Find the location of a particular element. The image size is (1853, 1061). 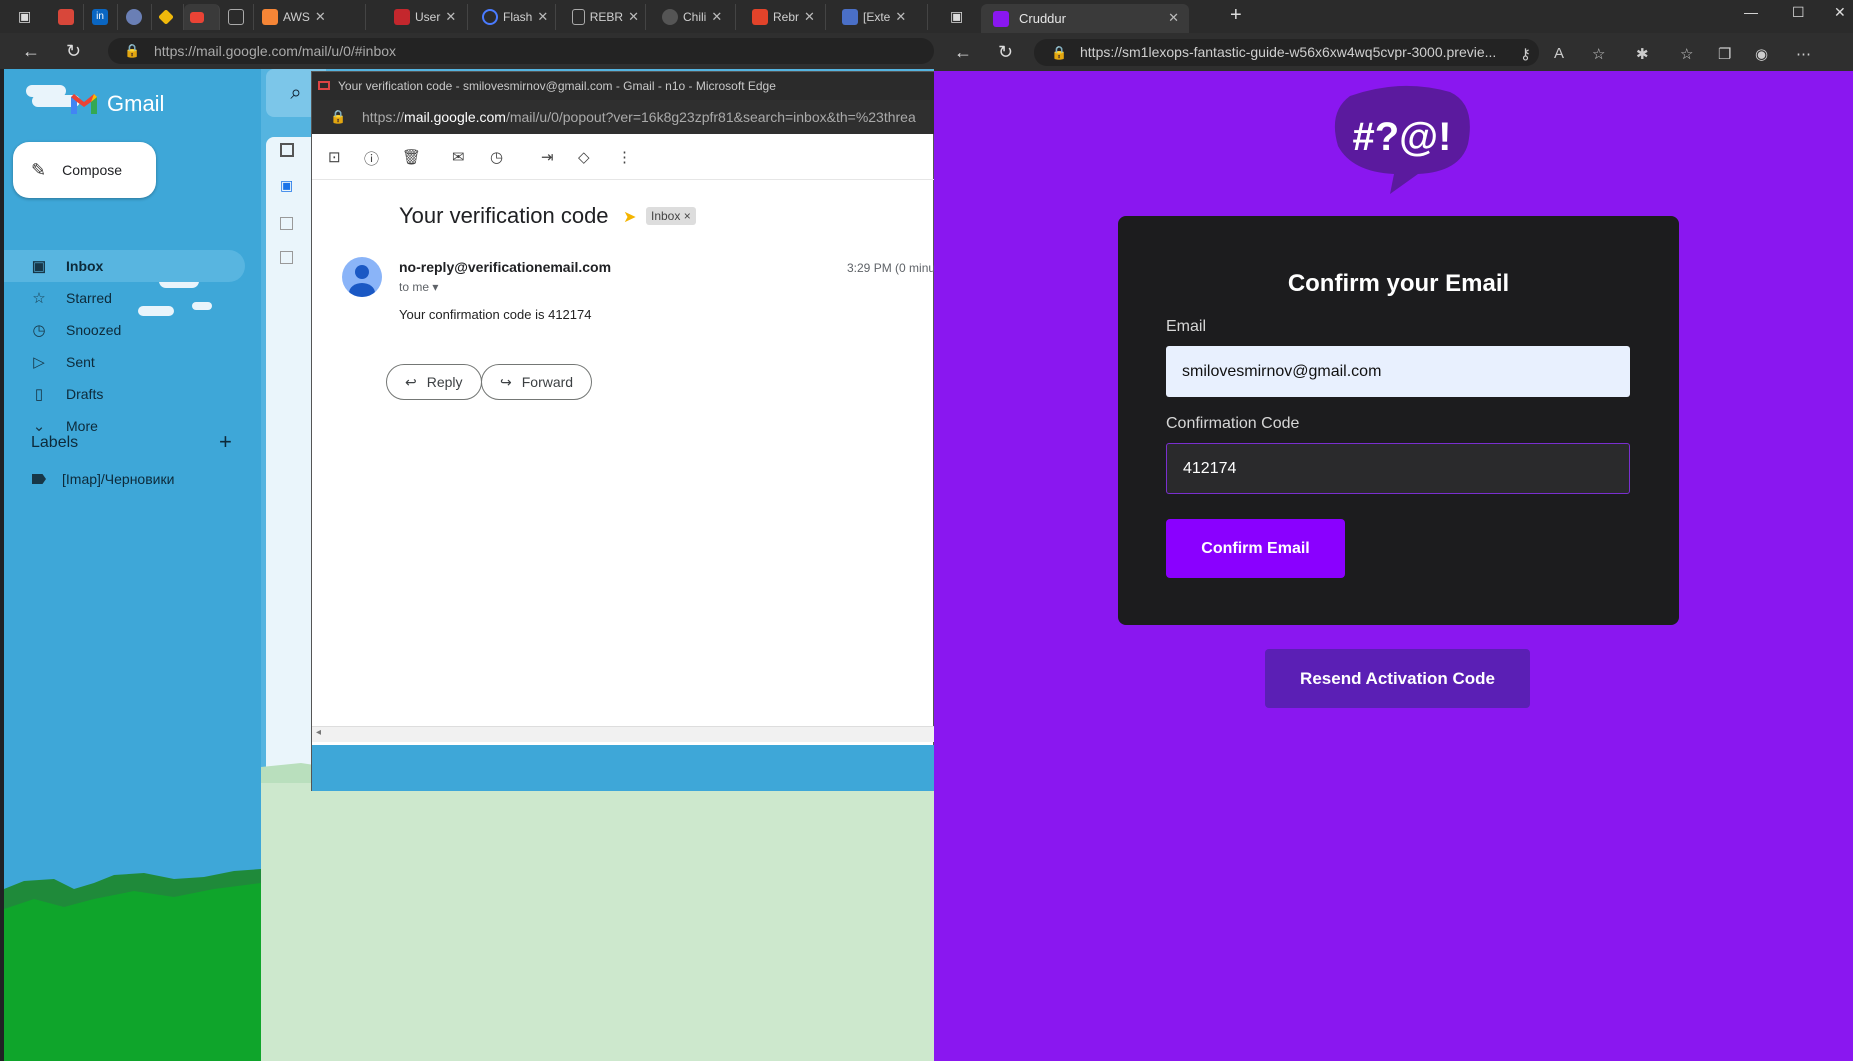

lock-icon: 🔒 is located at coordinates (1059, 52).